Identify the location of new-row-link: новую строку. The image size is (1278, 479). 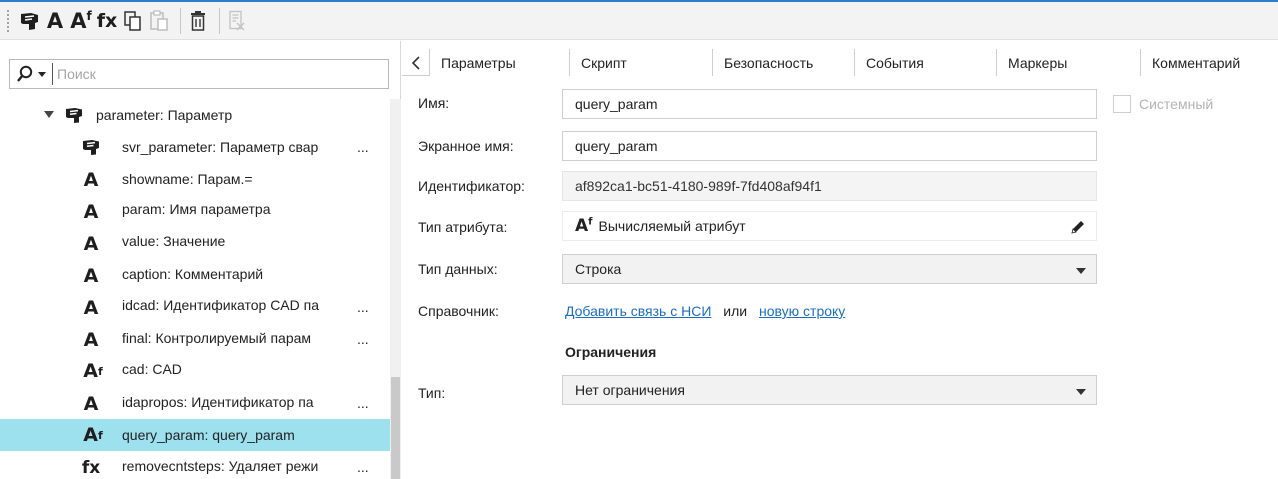
(802, 311).